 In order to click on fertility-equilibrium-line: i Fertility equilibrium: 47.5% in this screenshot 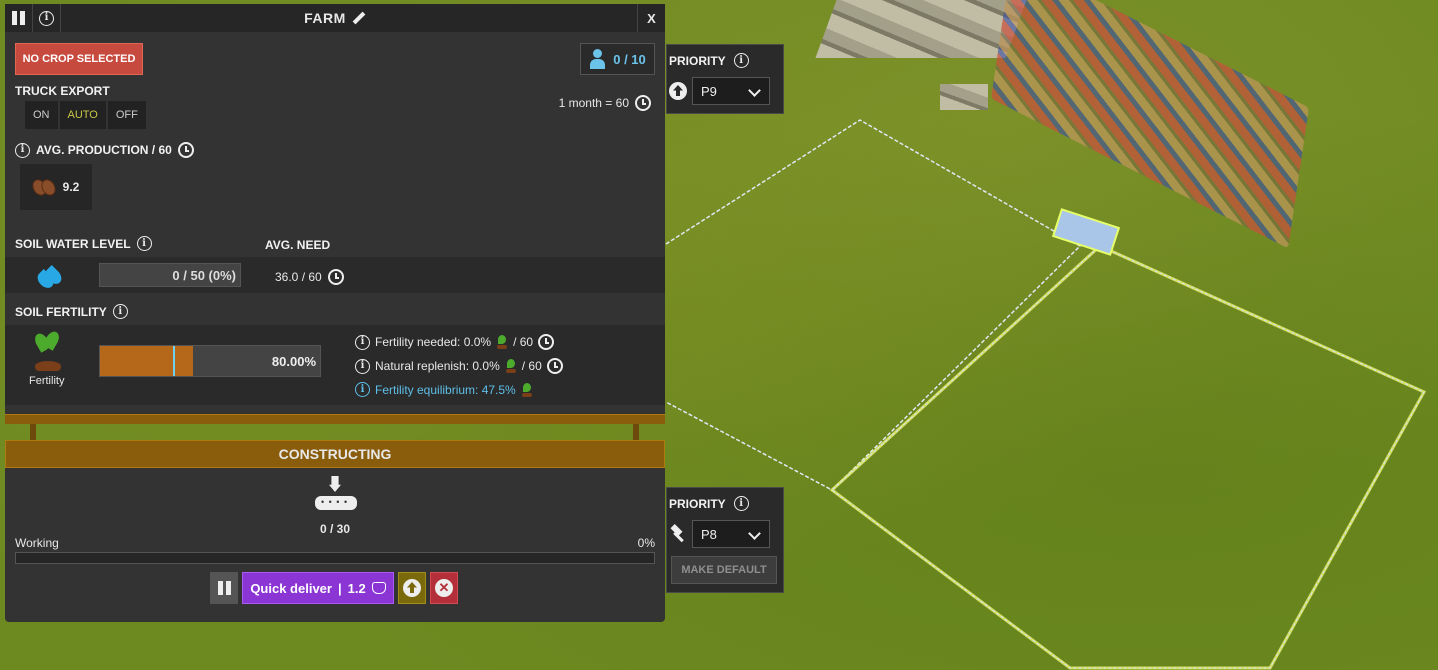, I will do `click(444, 389)`.